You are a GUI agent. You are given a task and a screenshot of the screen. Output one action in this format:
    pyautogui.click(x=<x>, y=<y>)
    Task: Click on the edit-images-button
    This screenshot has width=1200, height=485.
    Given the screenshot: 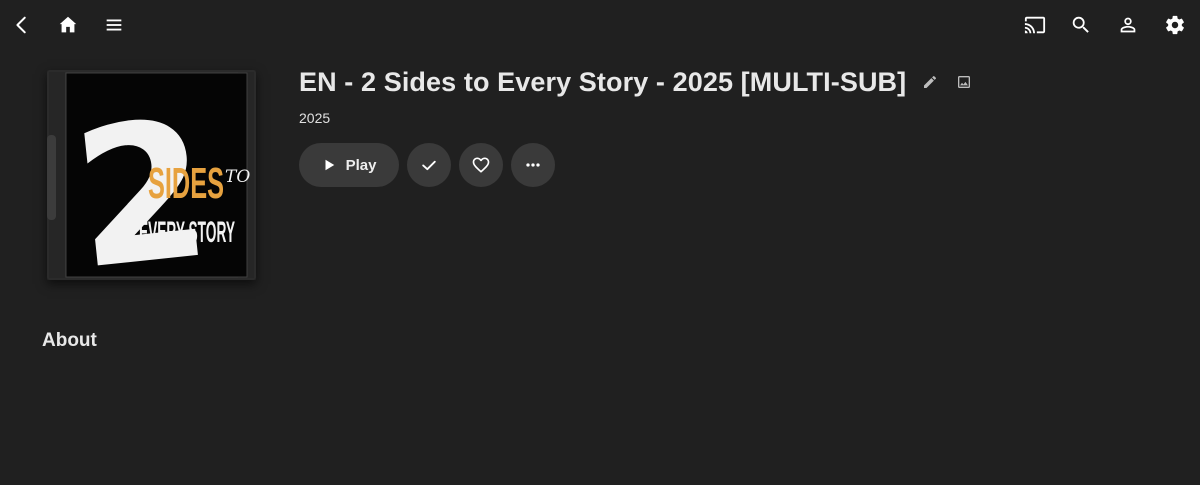 What is the action you would take?
    pyautogui.click(x=964, y=82)
    